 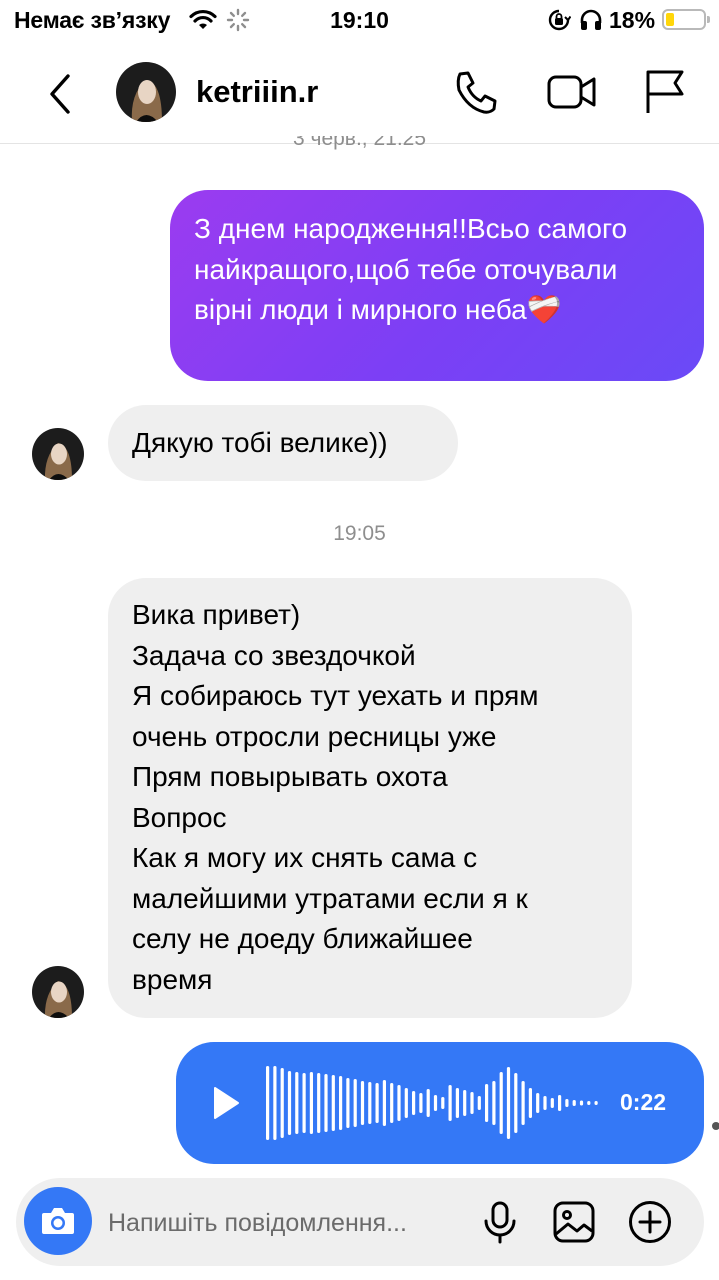 I want to click on message-line: селу не доеду ближайшее, so click(x=302, y=938).